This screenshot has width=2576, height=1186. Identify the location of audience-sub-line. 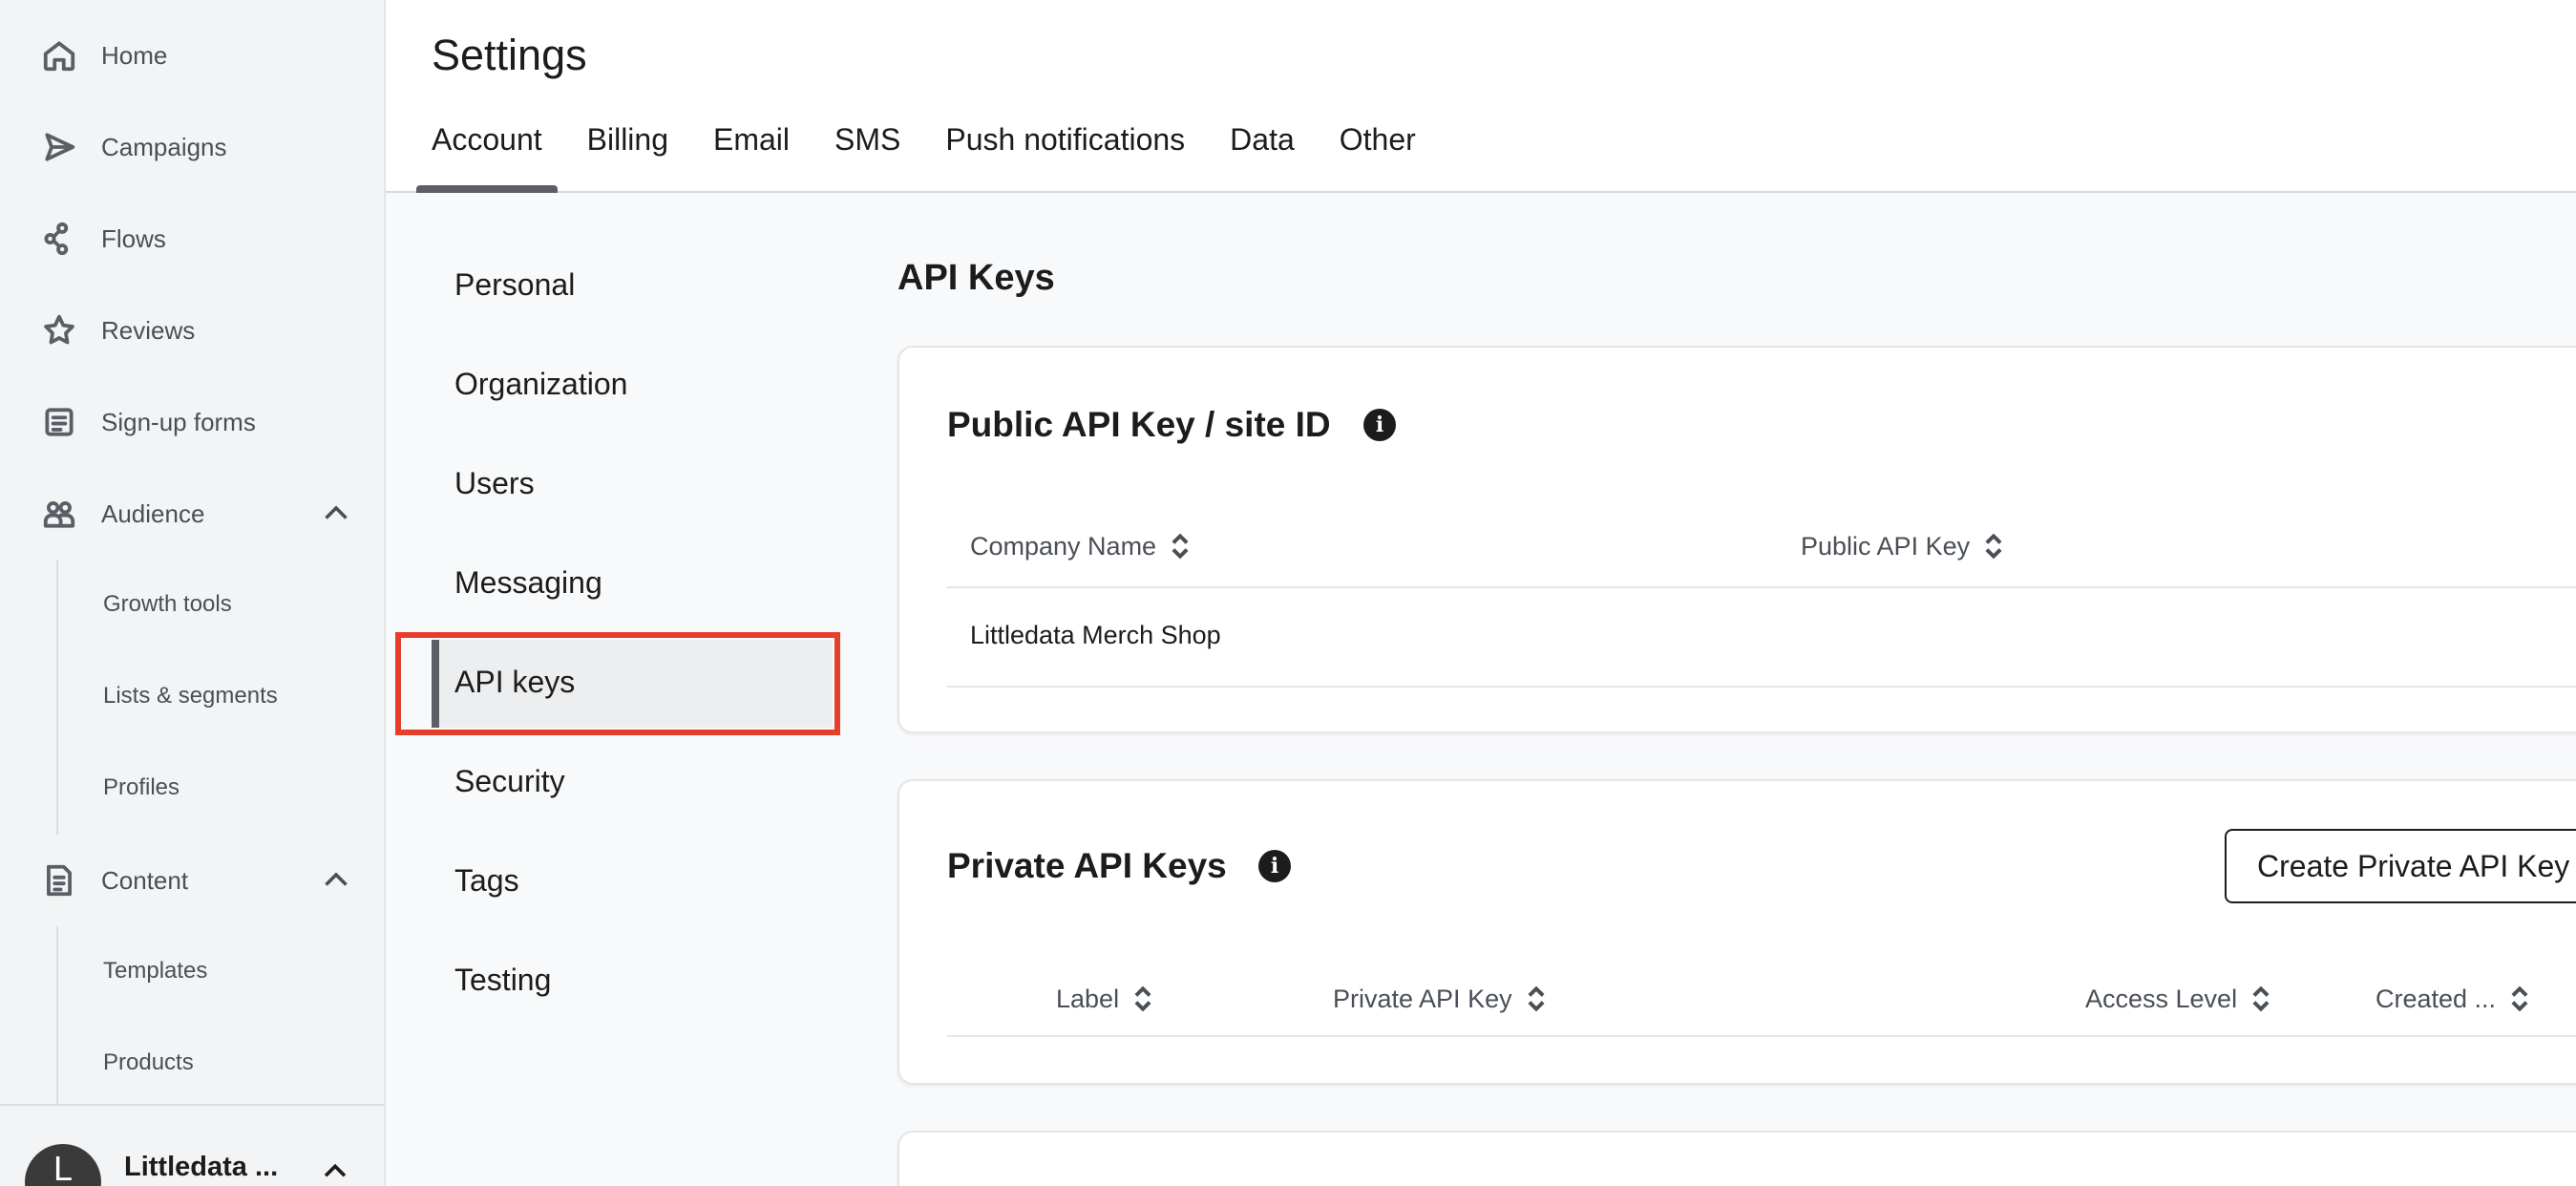
(57, 697).